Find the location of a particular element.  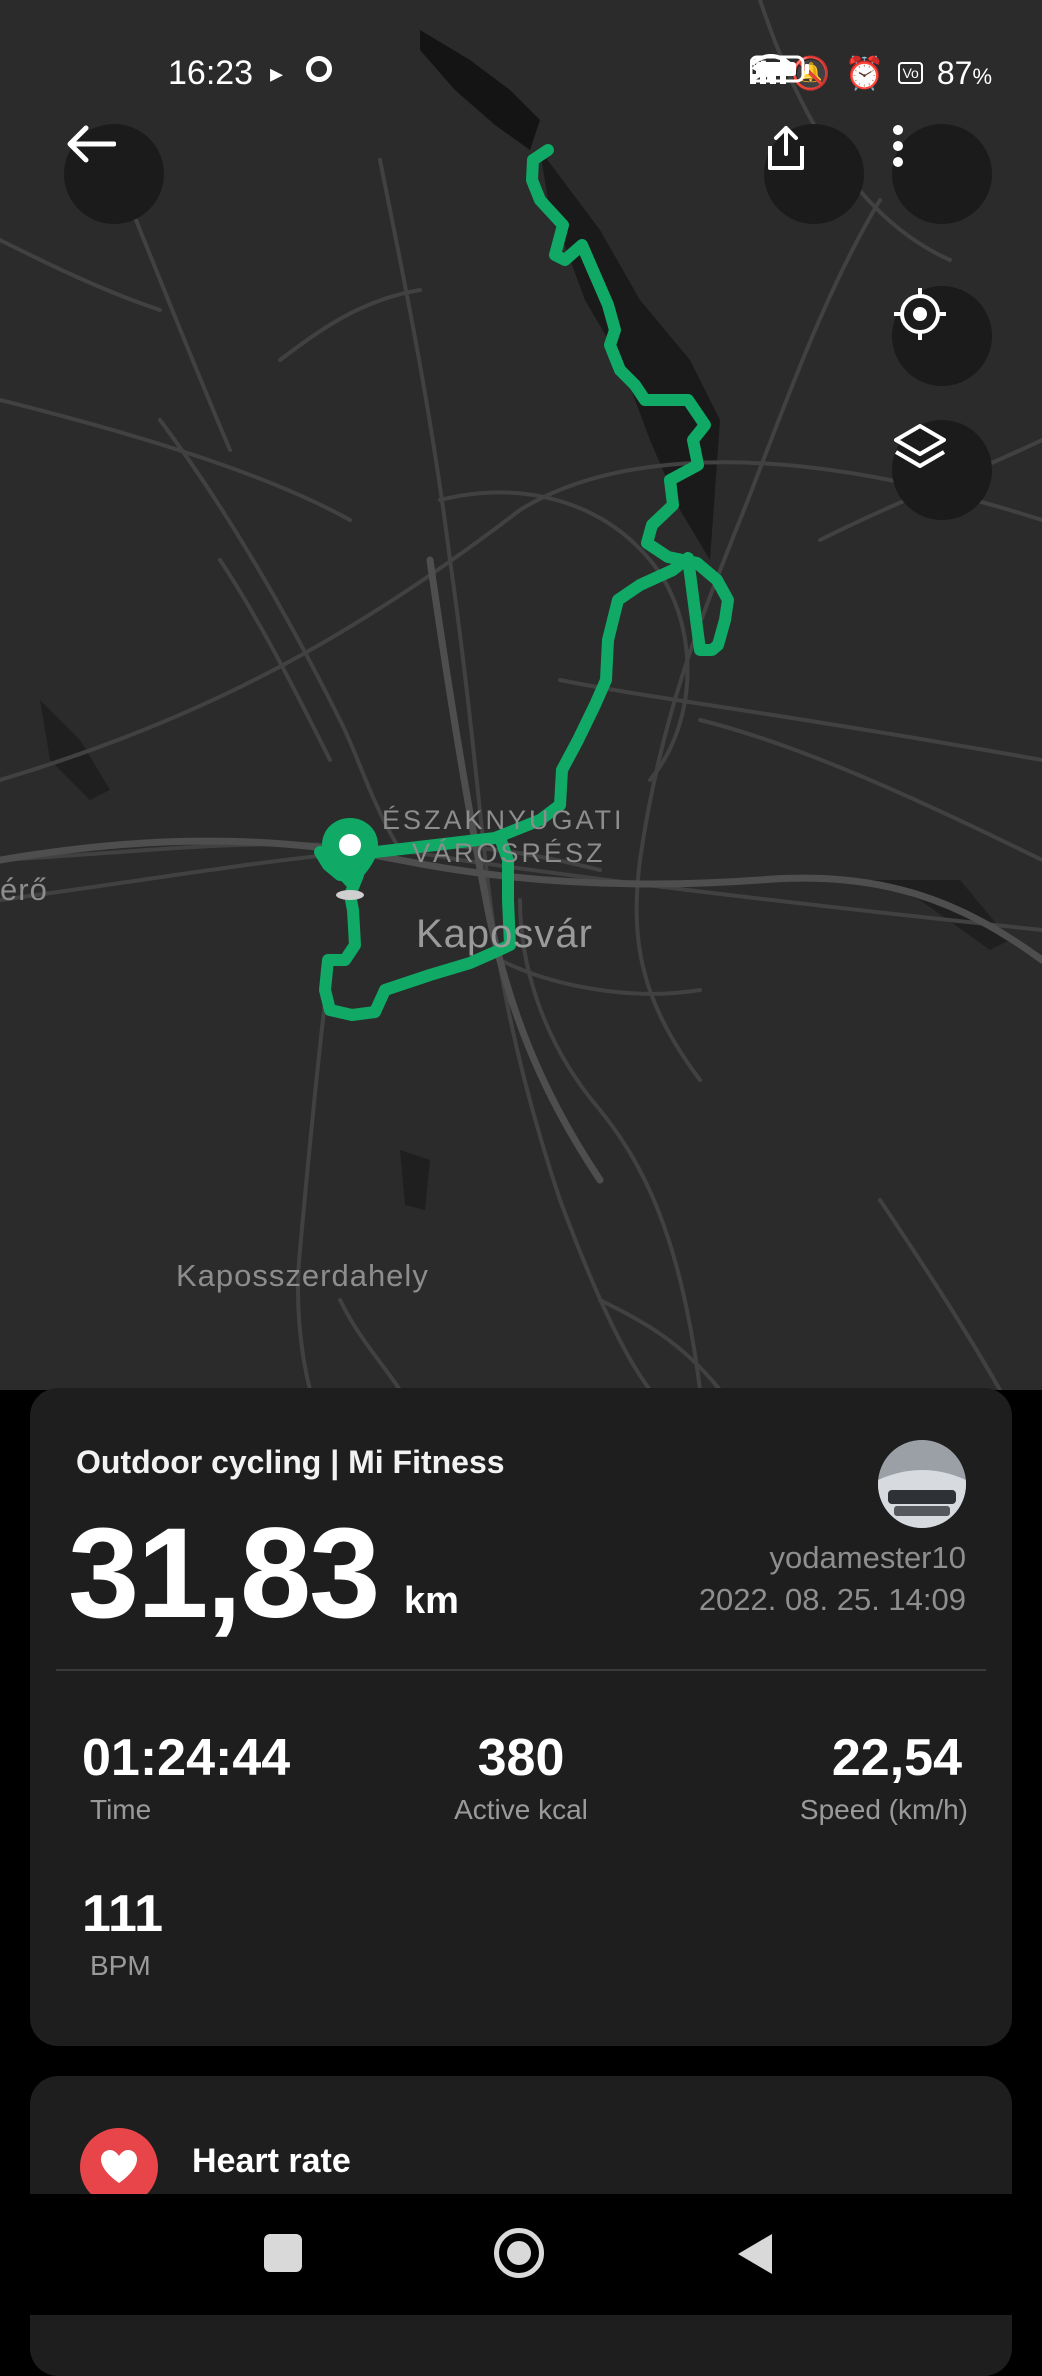

square-icon is located at coordinates (283, 2253).